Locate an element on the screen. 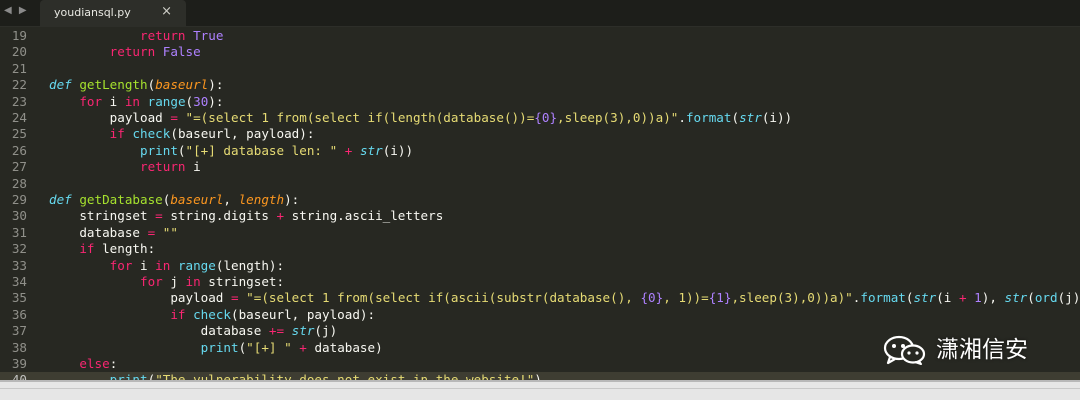  line-number: 37 is located at coordinates (19, 331).